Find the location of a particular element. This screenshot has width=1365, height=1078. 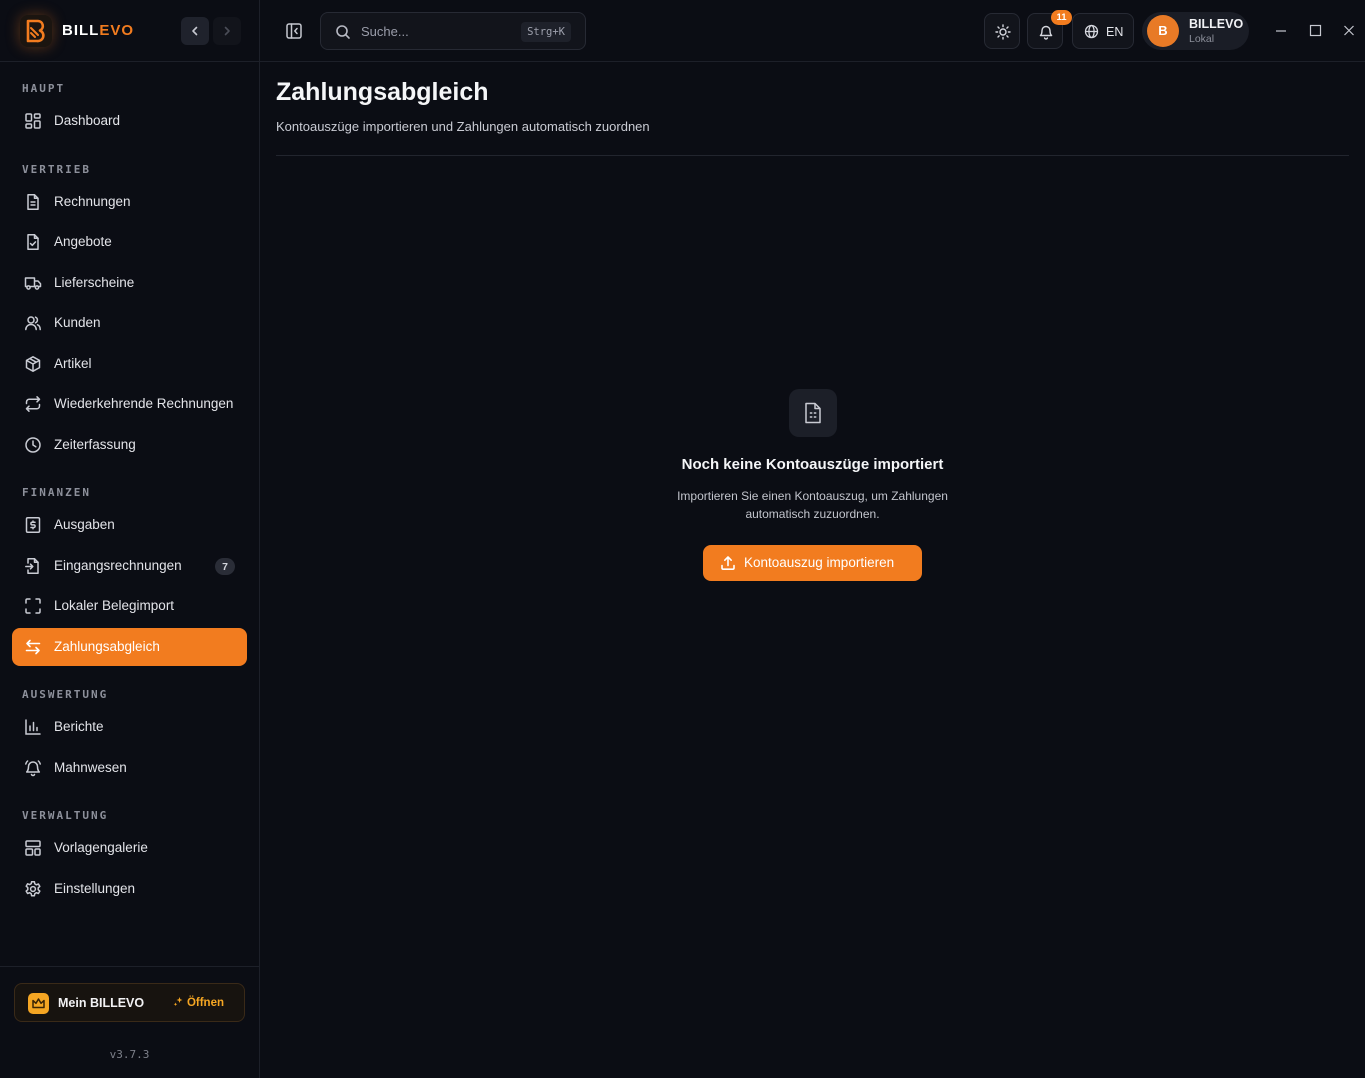

package-icon is located at coordinates (33, 364).